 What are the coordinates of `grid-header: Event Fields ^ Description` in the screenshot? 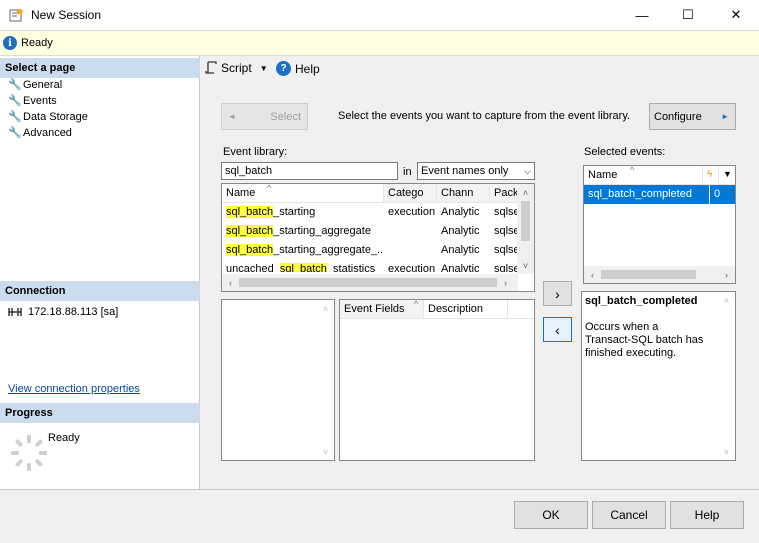 It's located at (437, 309).